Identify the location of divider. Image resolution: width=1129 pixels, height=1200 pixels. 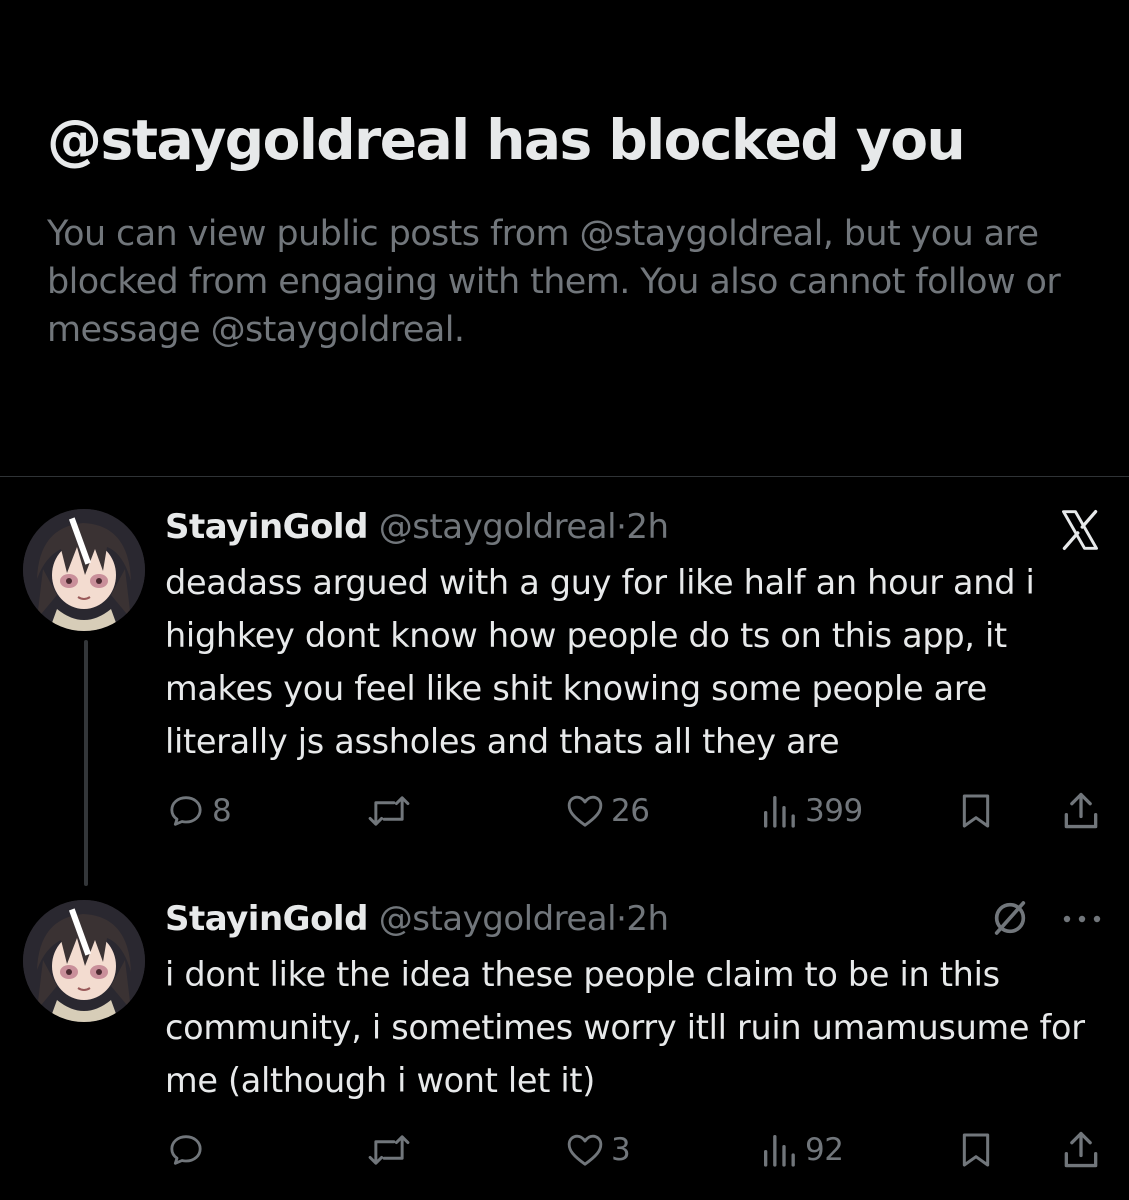
(564, 476).